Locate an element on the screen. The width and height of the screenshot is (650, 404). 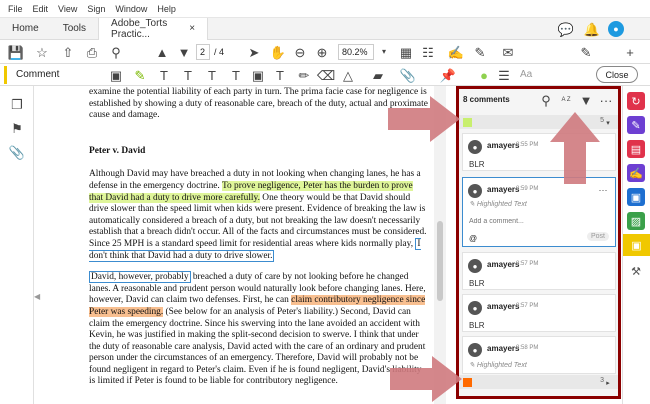
page-number-field: 2 is located at coordinates (203, 52).